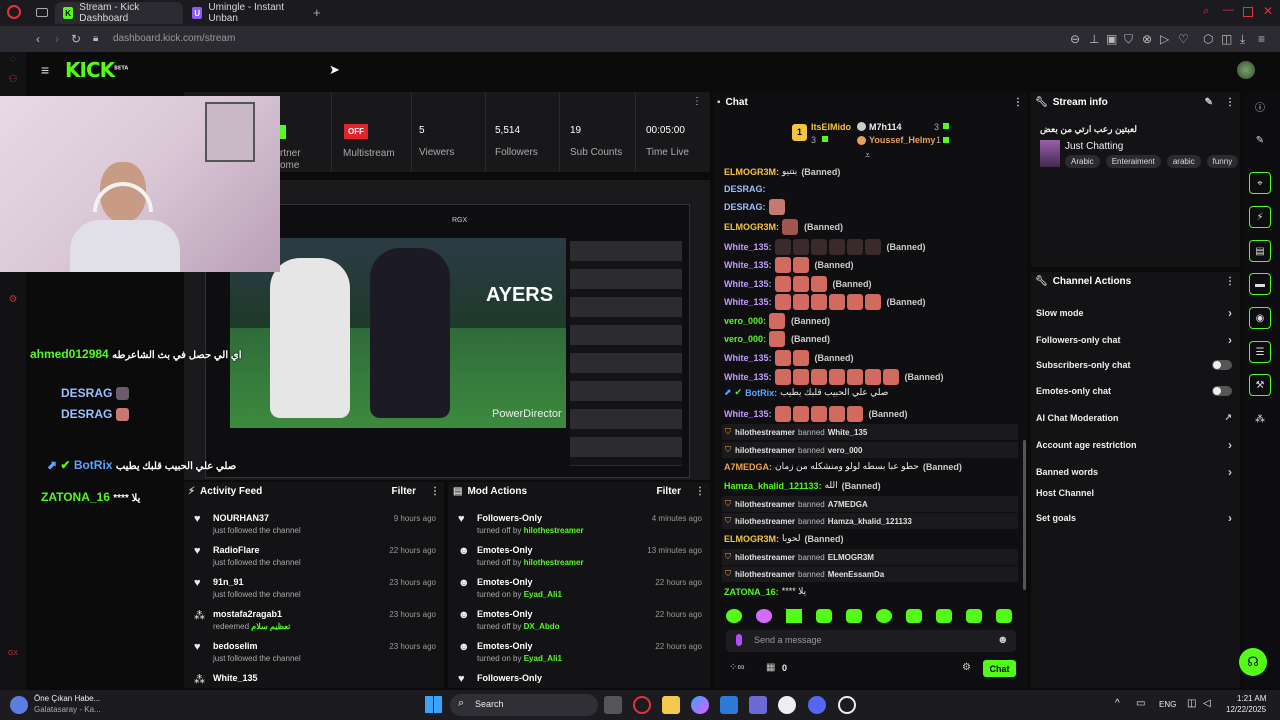  What do you see at coordinates (1246, 709) in the screenshot?
I see `clock-date: 12/22/2025` at bounding box center [1246, 709].